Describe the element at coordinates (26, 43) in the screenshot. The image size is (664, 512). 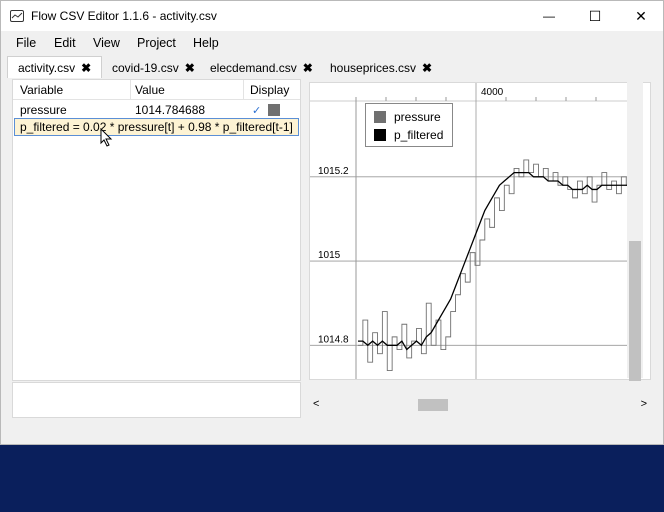
I see `menu-file: File` at that location.